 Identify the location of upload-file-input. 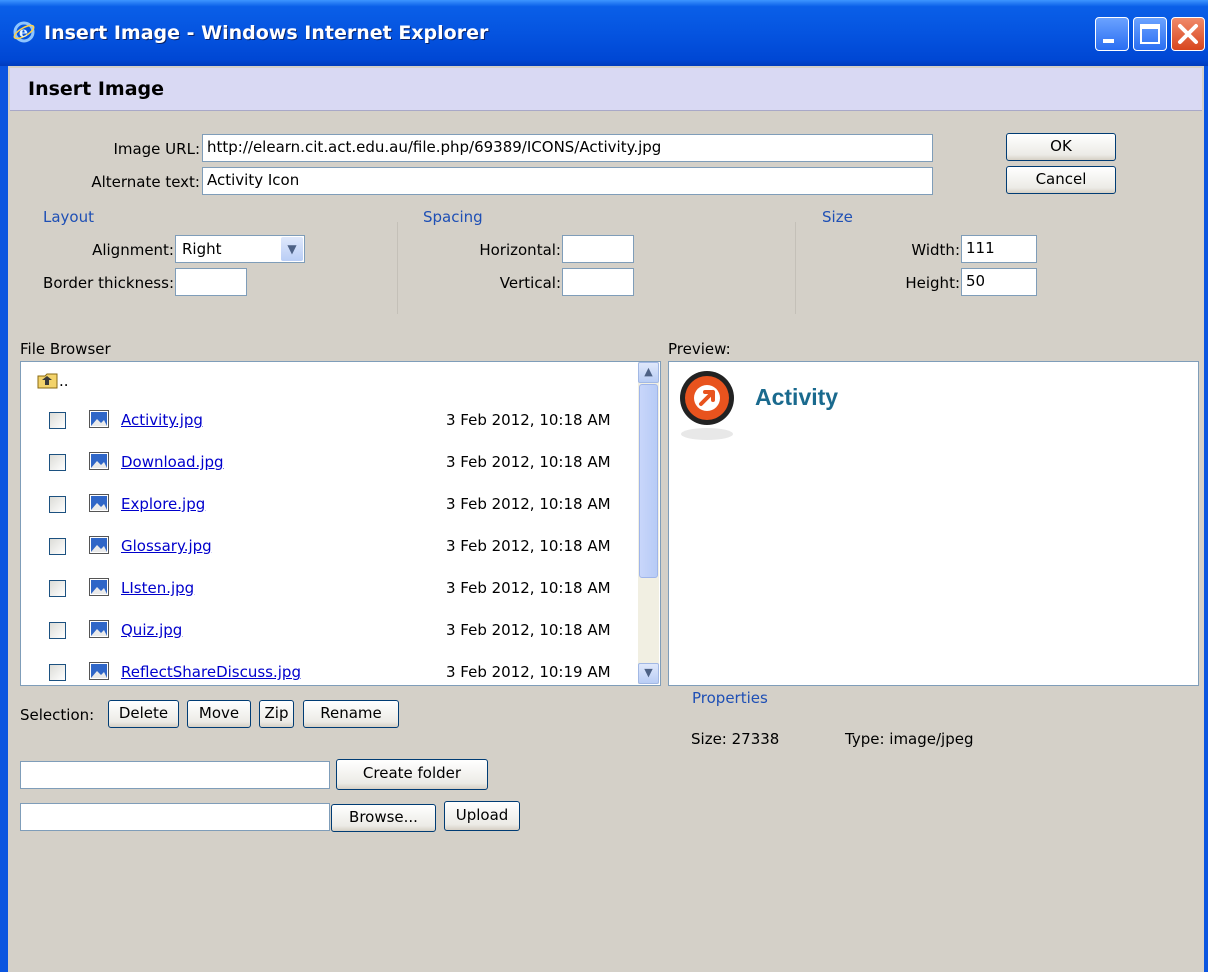
(175, 817).